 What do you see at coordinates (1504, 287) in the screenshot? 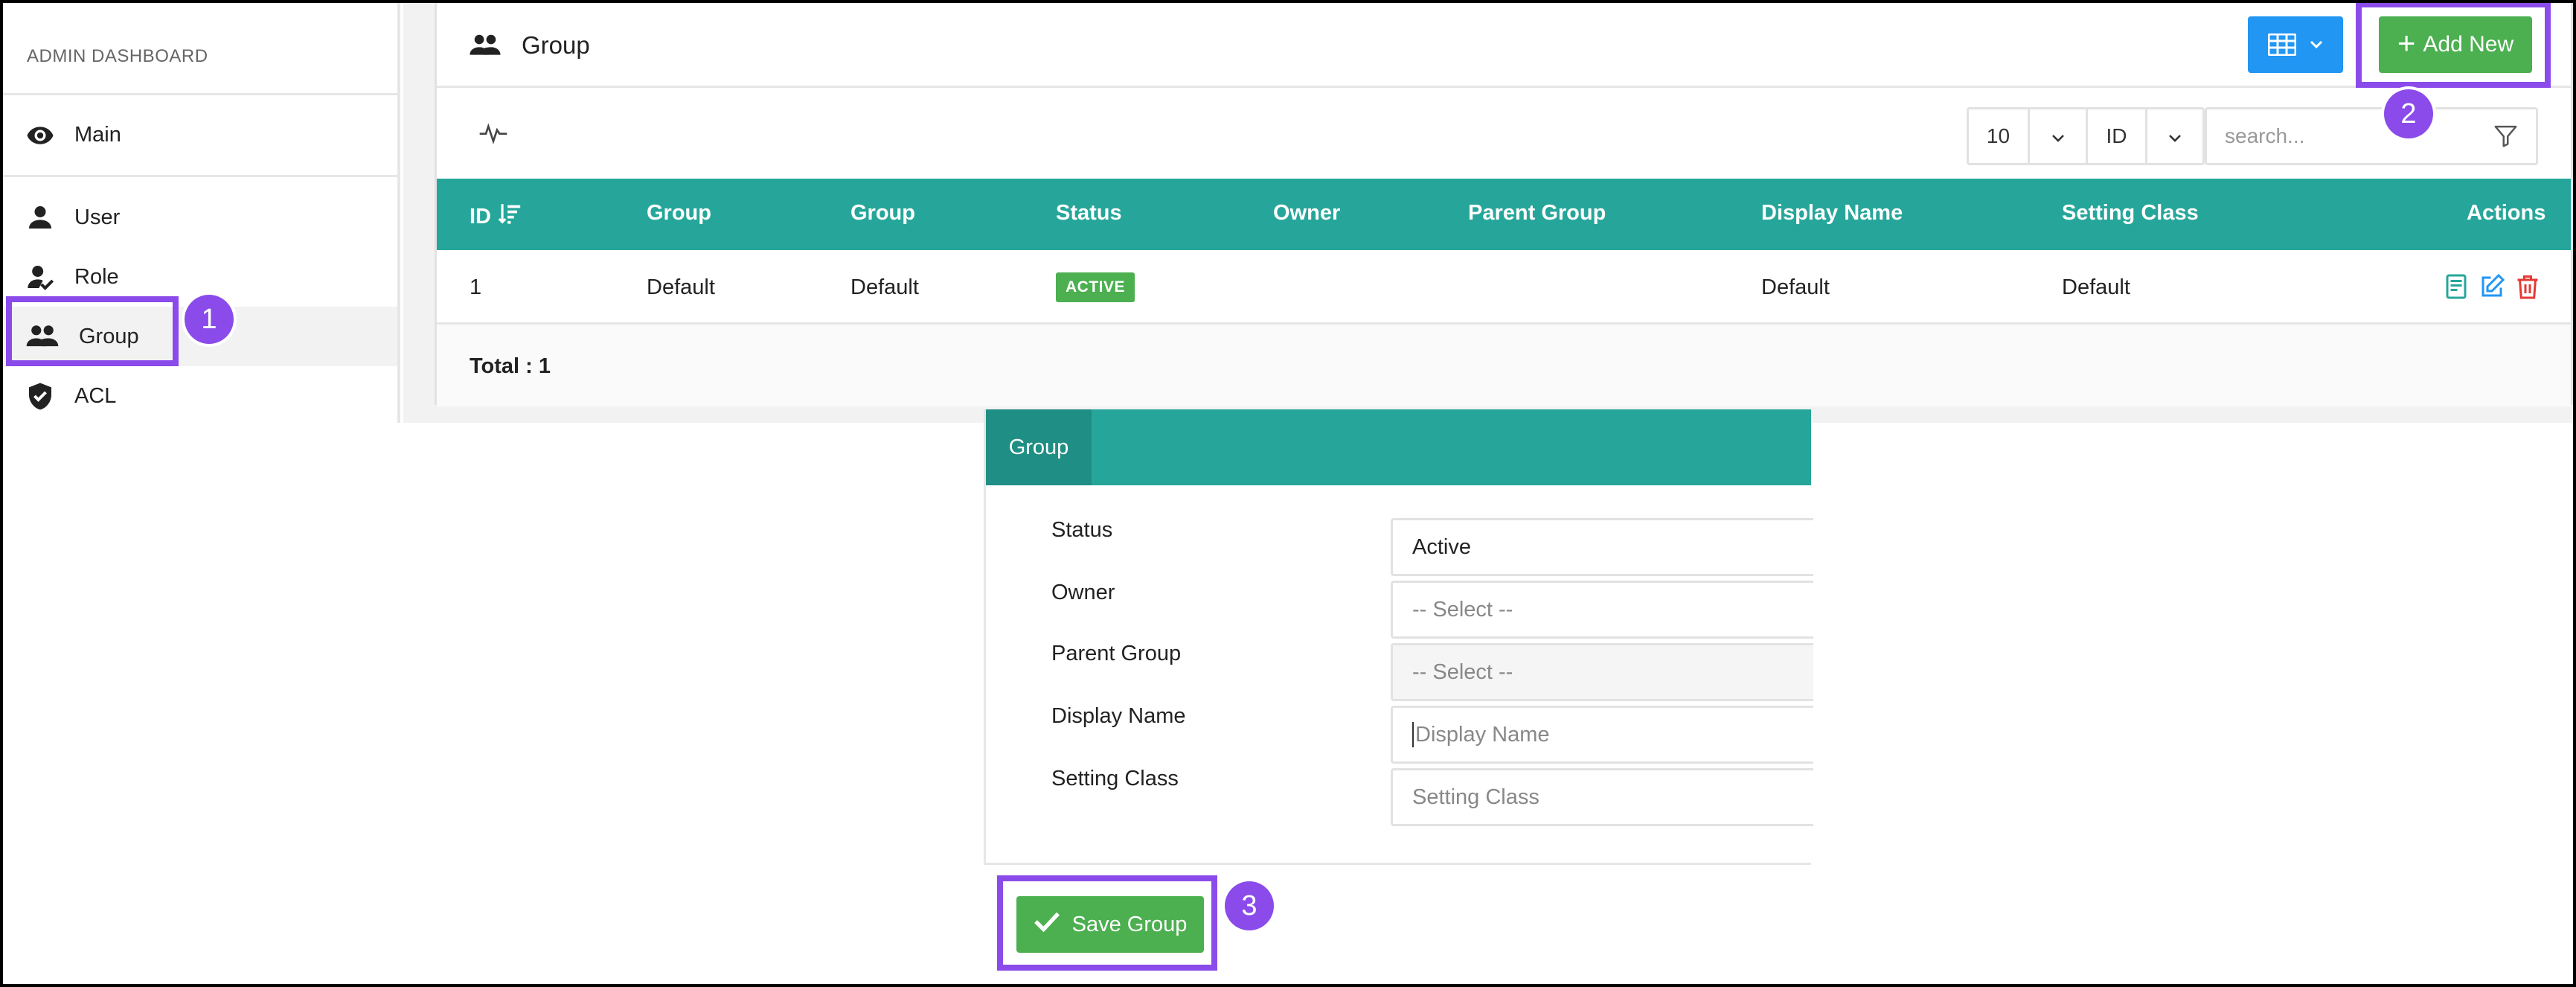
I see `table-row: 1 Default Default ACTIVE Default Default` at bounding box center [1504, 287].